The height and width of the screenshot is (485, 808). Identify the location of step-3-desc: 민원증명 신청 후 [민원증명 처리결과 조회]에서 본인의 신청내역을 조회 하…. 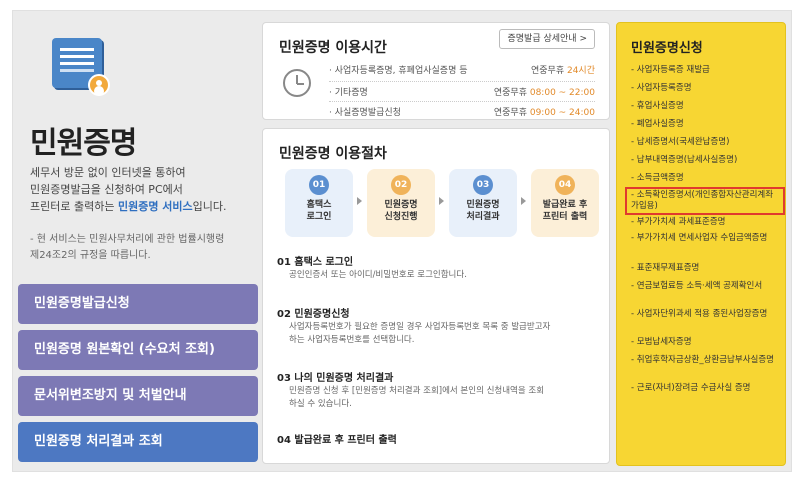
(417, 397).